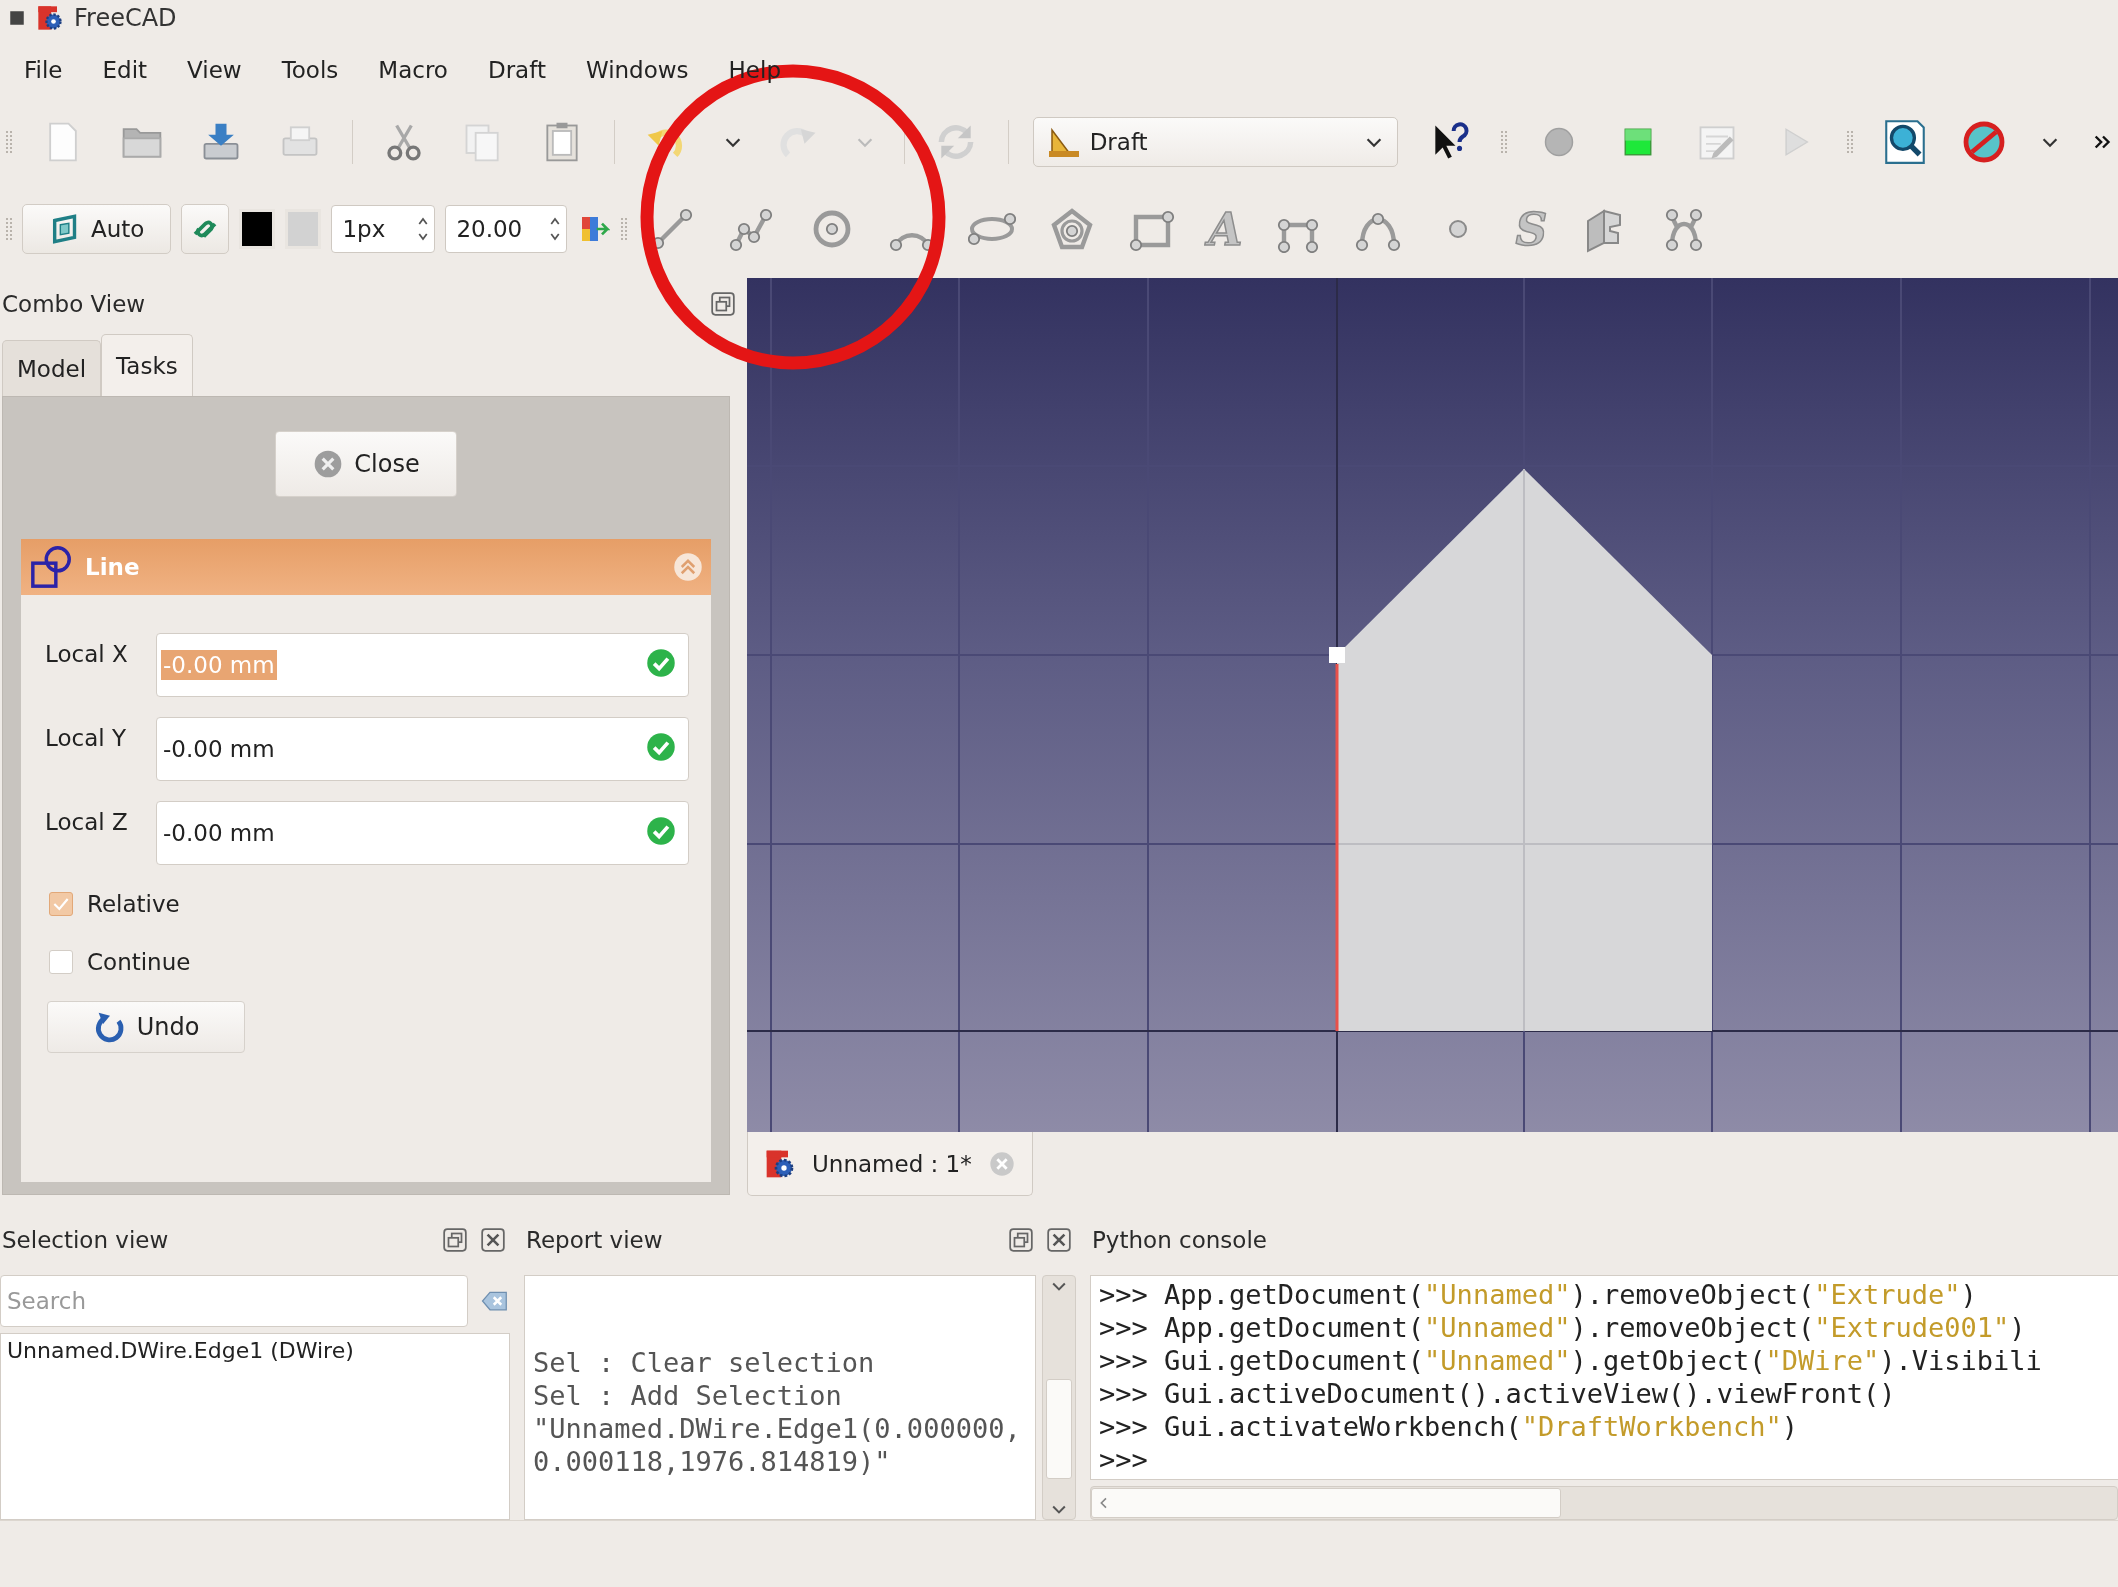 This screenshot has height=1587, width=2118. What do you see at coordinates (17, 18) in the screenshot?
I see `window-menu-icon` at bounding box center [17, 18].